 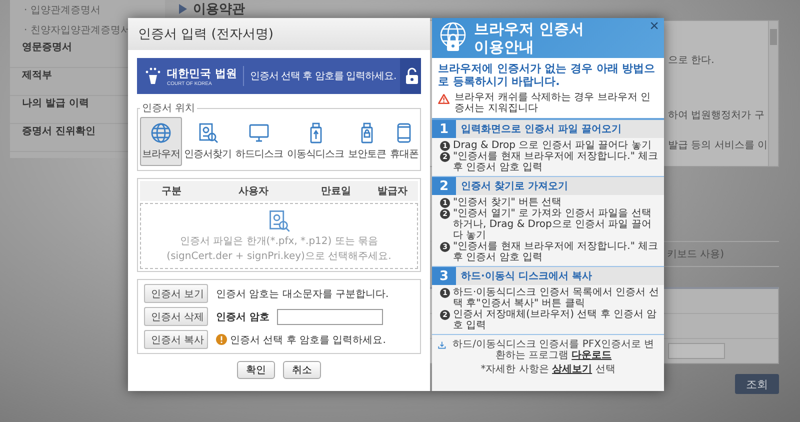 What do you see at coordinates (592, 355) in the screenshot?
I see `download-link: 다운로드` at bounding box center [592, 355].